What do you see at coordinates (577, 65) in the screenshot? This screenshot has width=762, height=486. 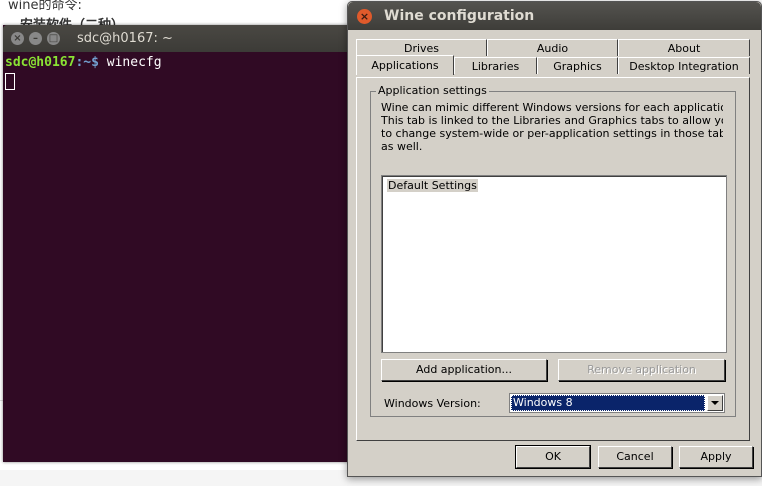 I see `tab-graphics: Graphics` at bounding box center [577, 65].